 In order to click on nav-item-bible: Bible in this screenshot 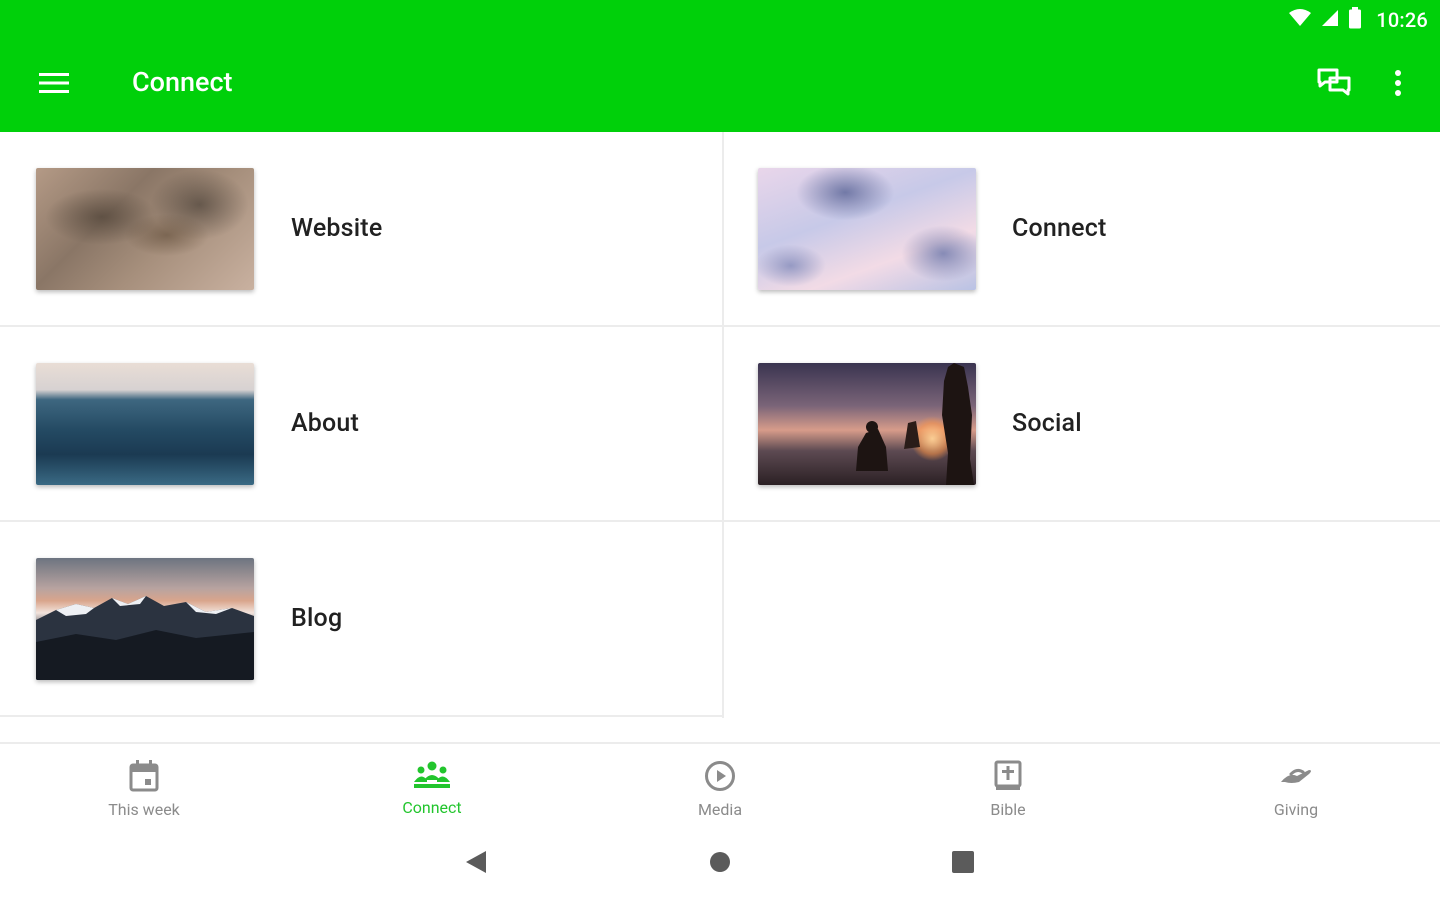, I will do `click(1008, 785)`.